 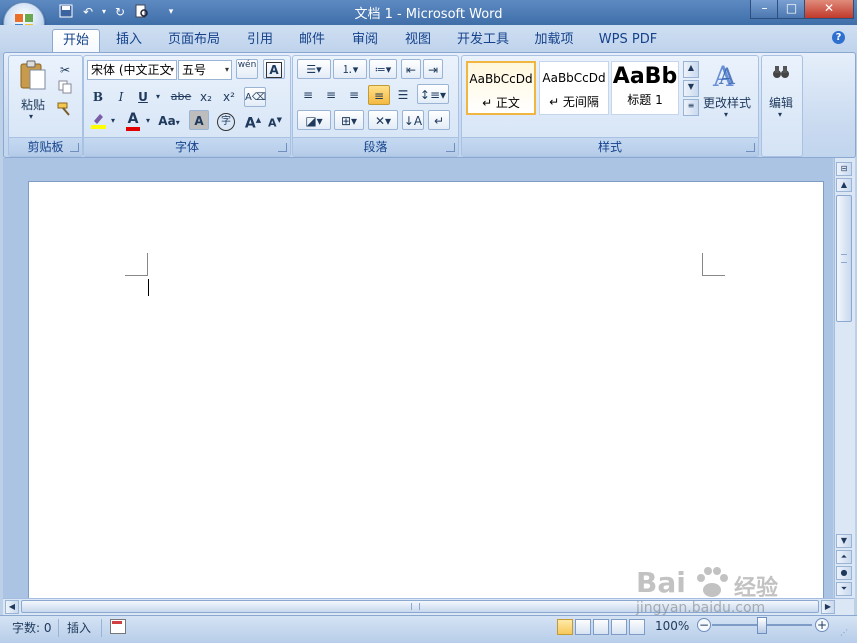 What do you see at coordinates (199, 120) in the screenshot?
I see `character-shading-button: A` at bounding box center [199, 120].